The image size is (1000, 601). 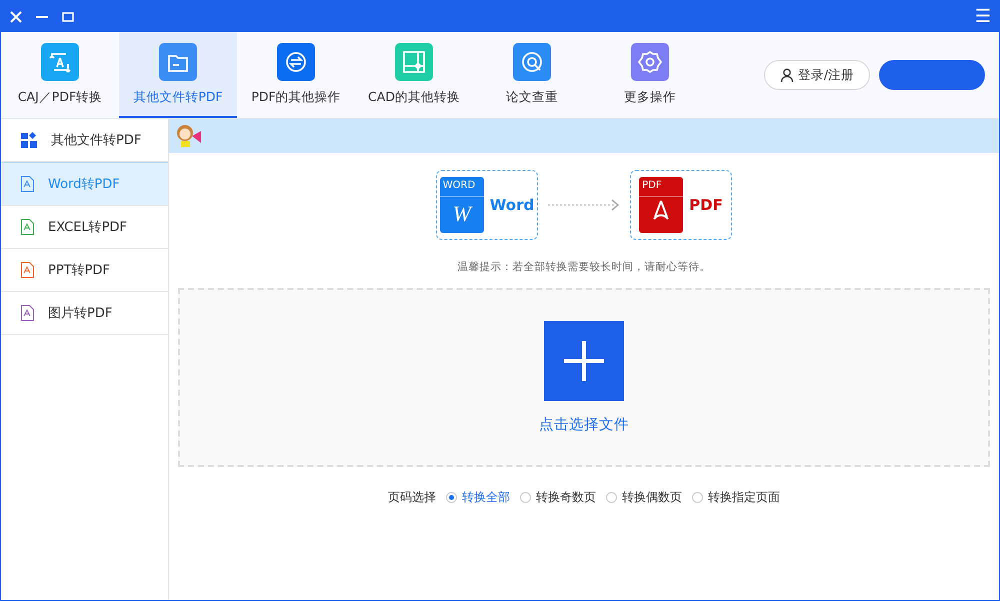 I want to click on radio-option: 转换奇数页, so click(x=558, y=497).